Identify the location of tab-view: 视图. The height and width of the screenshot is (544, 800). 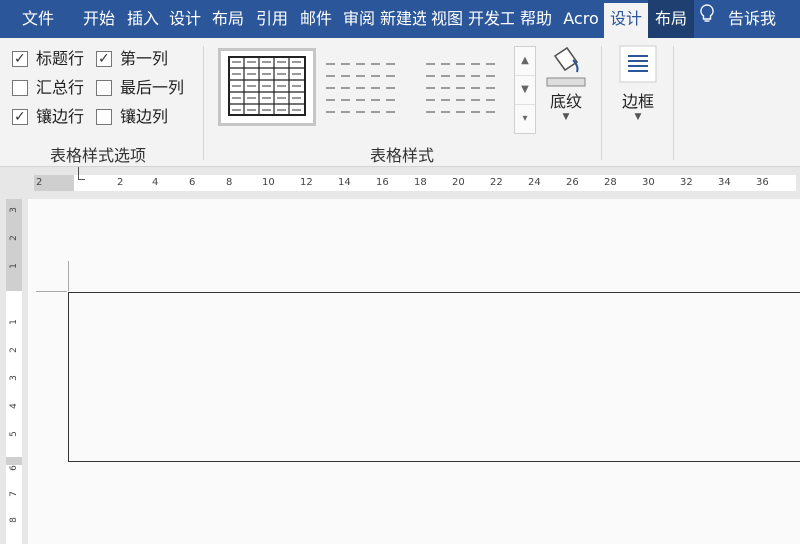
(447, 19).